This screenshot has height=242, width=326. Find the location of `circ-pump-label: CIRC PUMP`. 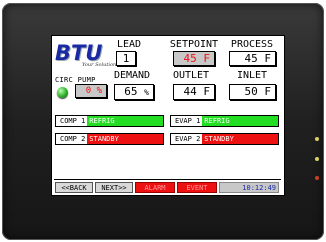

circ-pump-label: CIRC PUMP is located at coordinates (75, 80).